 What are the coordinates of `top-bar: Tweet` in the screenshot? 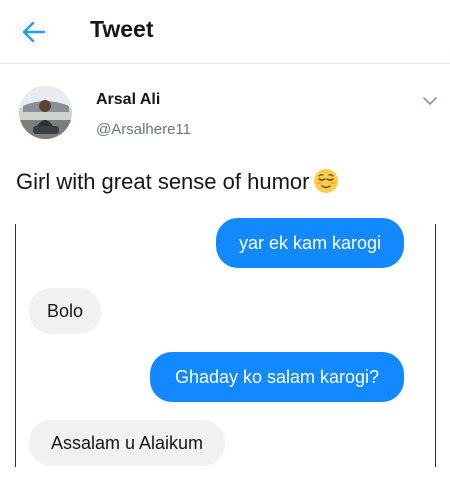 It's located at (225, 32).